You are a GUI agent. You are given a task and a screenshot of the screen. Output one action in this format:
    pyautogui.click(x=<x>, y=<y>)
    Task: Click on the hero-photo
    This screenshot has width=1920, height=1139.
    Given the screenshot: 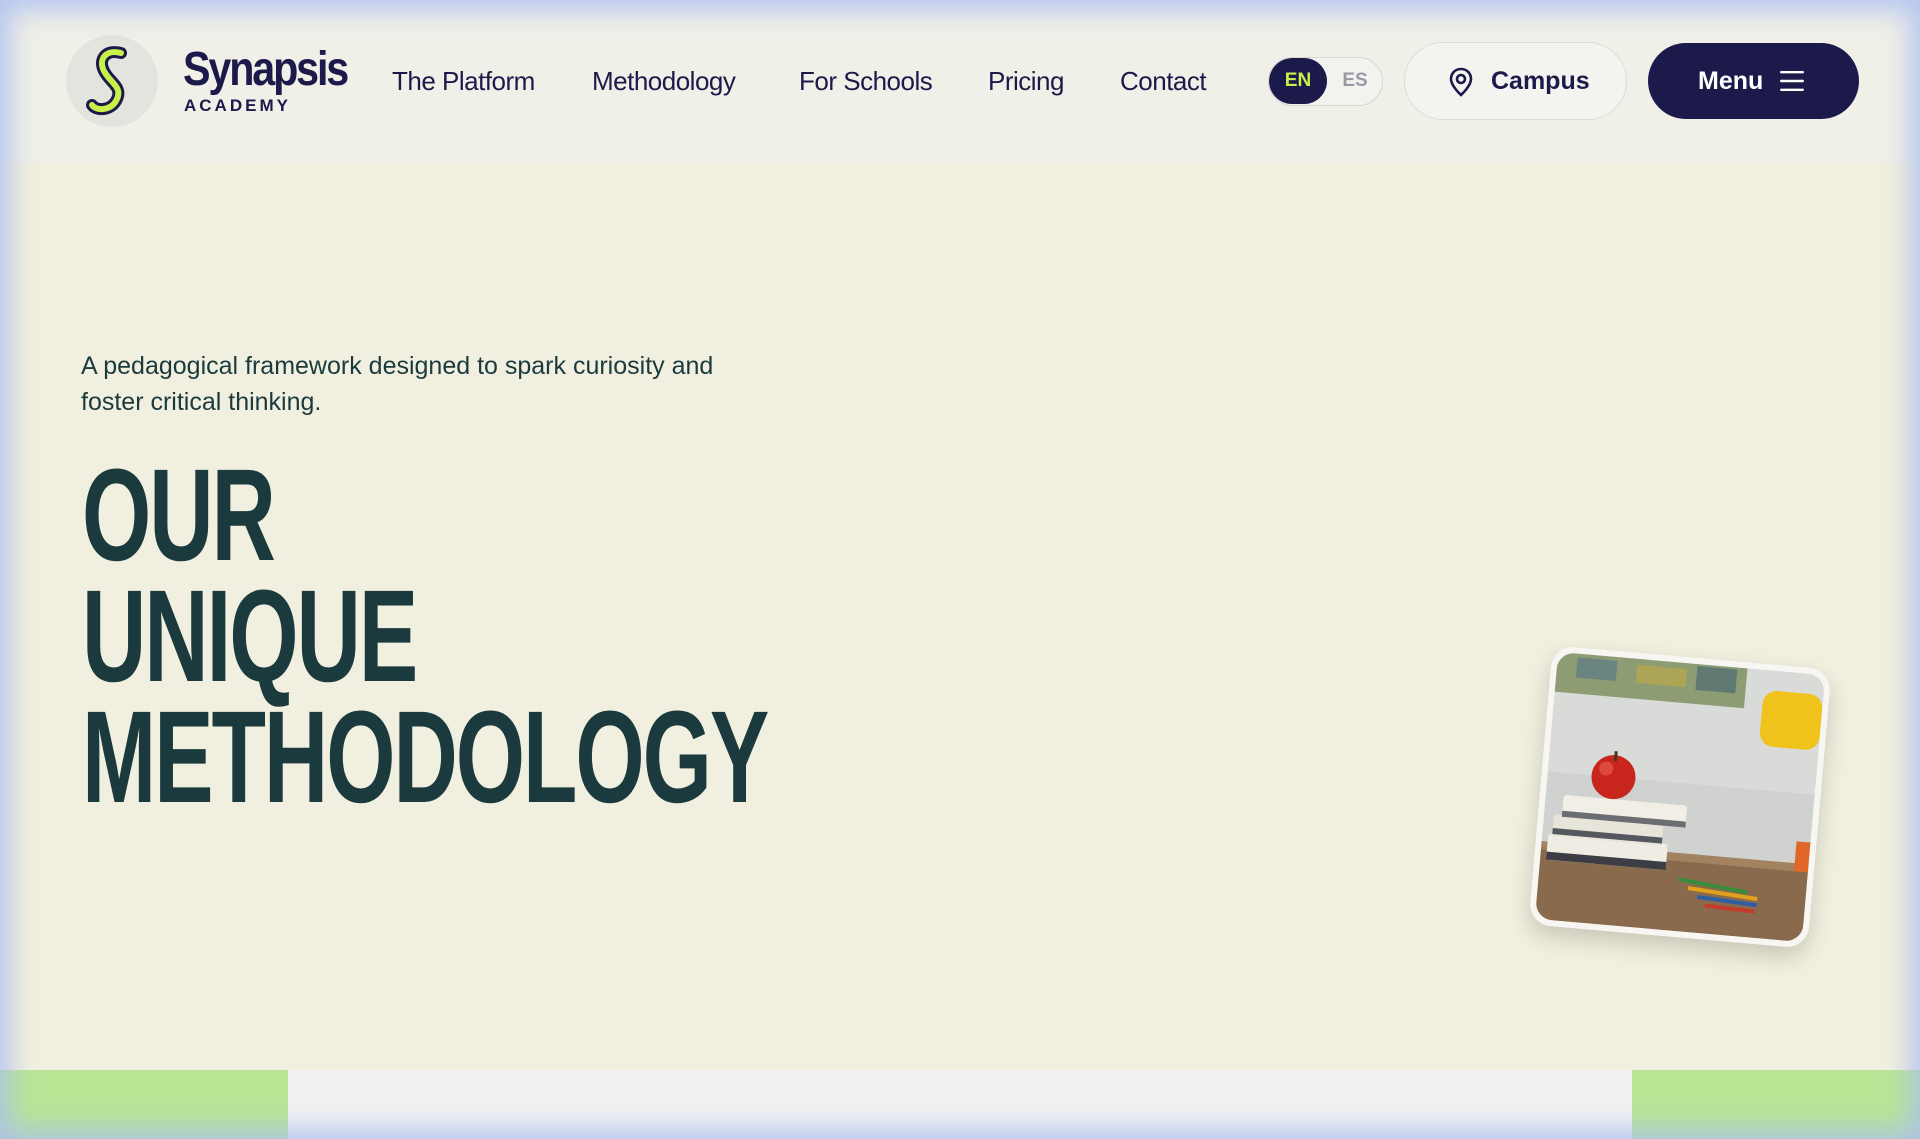 What is the action you would take?
    pyautogui.click(x=1680, y=797)
    